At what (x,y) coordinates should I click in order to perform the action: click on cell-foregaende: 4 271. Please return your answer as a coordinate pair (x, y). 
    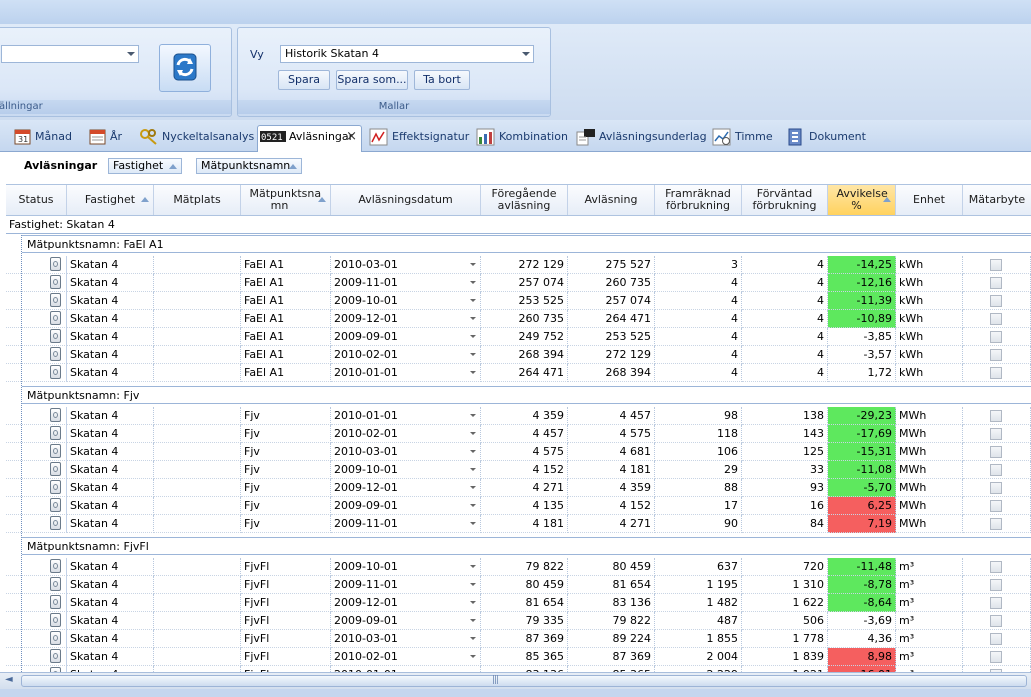
    Looking at the image, I should click on (524, 488).